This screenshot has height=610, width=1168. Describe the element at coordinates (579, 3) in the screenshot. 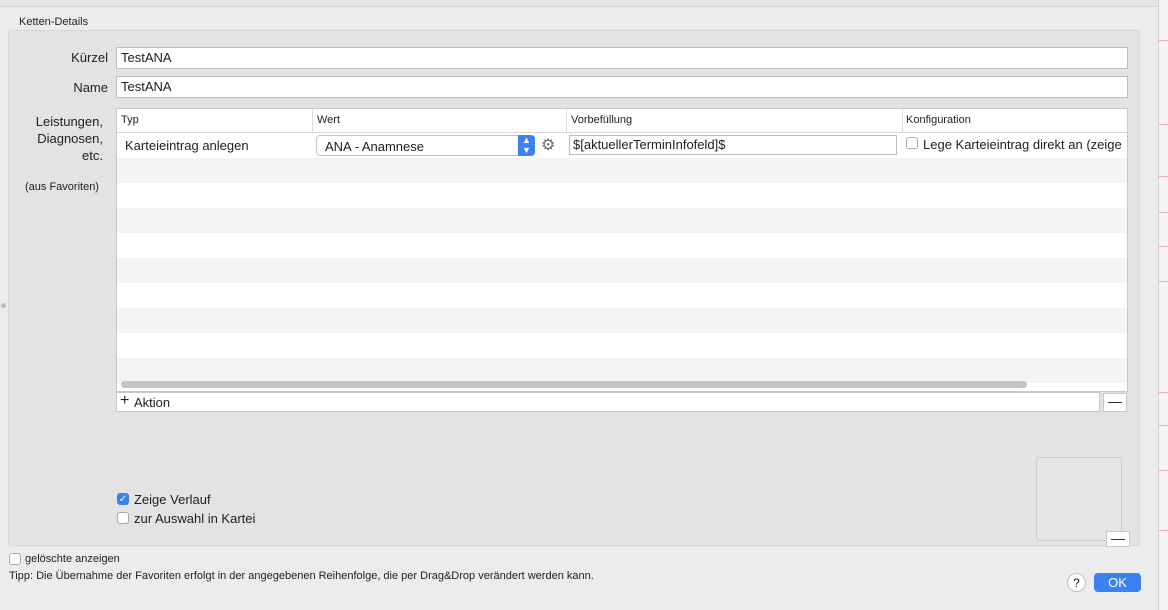

I see `title-bar-edge` at that location.